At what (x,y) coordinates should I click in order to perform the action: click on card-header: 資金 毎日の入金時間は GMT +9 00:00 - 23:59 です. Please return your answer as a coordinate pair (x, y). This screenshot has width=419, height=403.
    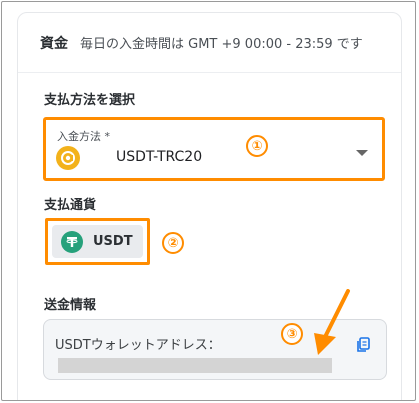
    Looking at the image, I should click on (209, 43).